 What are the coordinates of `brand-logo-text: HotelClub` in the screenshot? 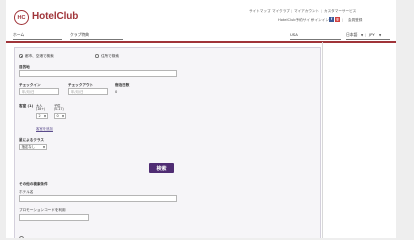 It's located at (55, 16).